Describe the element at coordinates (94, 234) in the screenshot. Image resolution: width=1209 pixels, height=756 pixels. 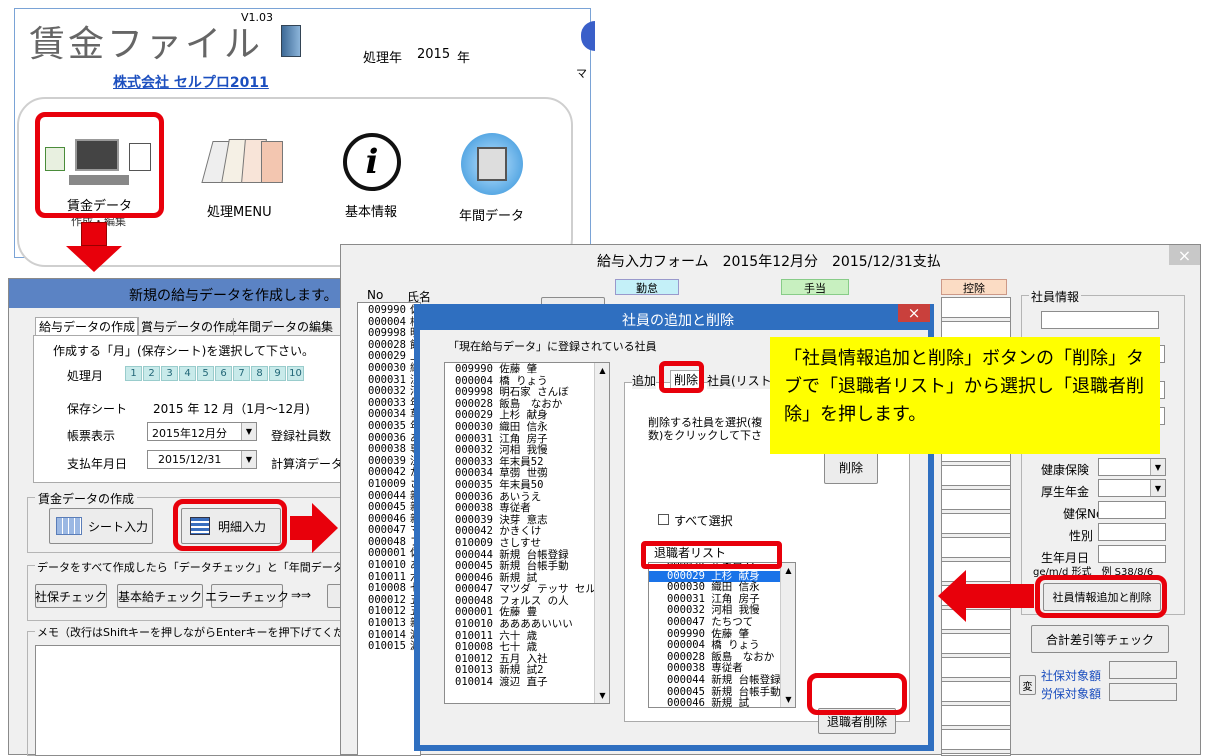
I see `down-arrow` at that location.